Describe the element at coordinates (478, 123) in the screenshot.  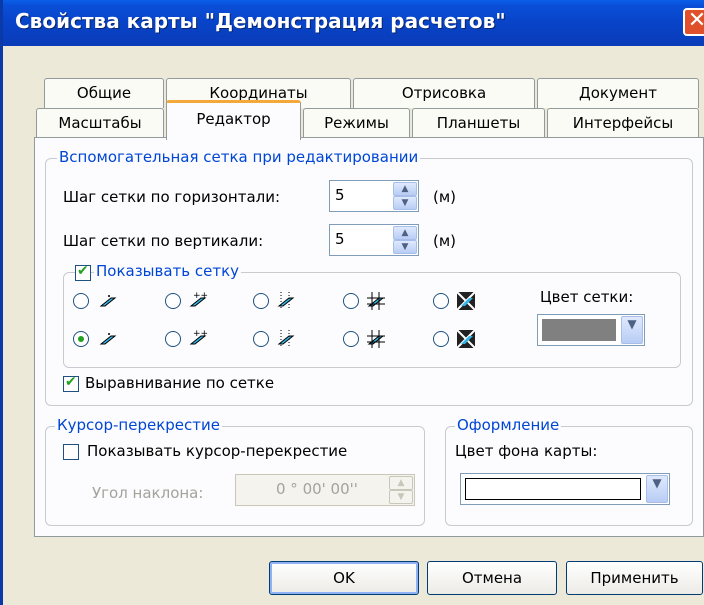
I see `tab-tablets: Планшеты` at that location.